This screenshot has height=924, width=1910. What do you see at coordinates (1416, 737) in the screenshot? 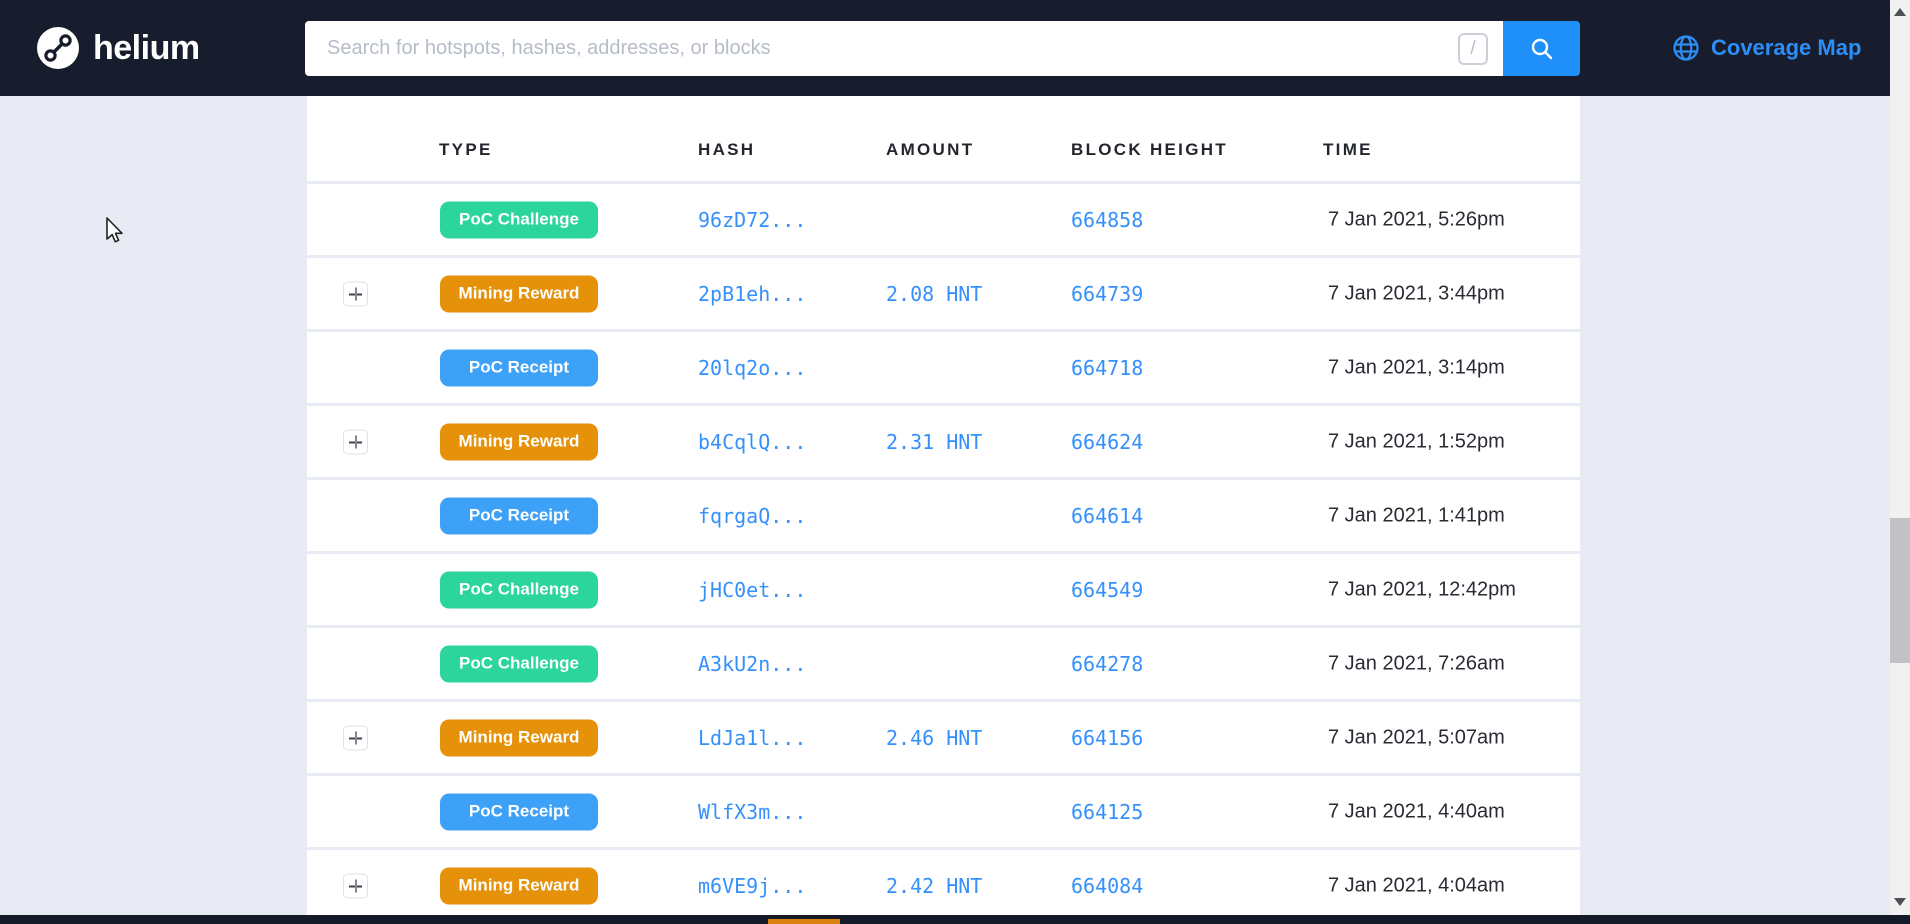
I see `time-value: 7 Jan 2021, 5:07am` at bounding box center [1416, 737].